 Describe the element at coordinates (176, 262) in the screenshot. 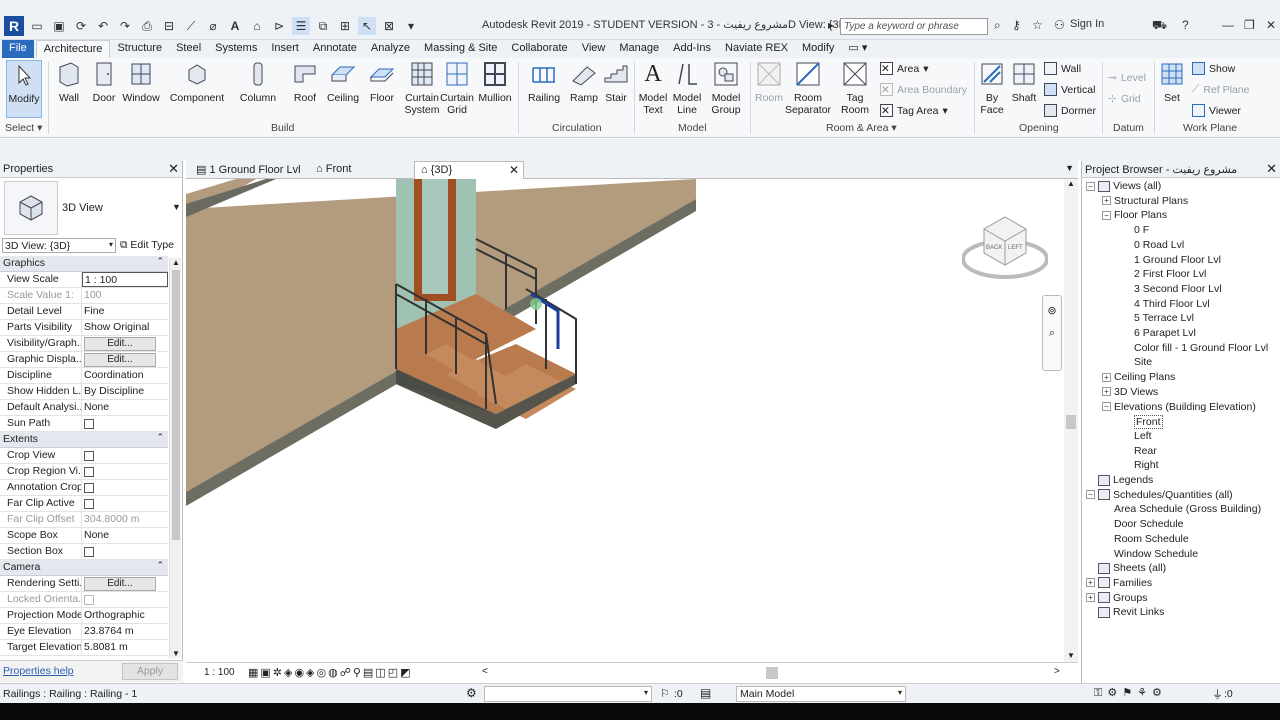

I see `scroll-up-icon: ▲` at that location.